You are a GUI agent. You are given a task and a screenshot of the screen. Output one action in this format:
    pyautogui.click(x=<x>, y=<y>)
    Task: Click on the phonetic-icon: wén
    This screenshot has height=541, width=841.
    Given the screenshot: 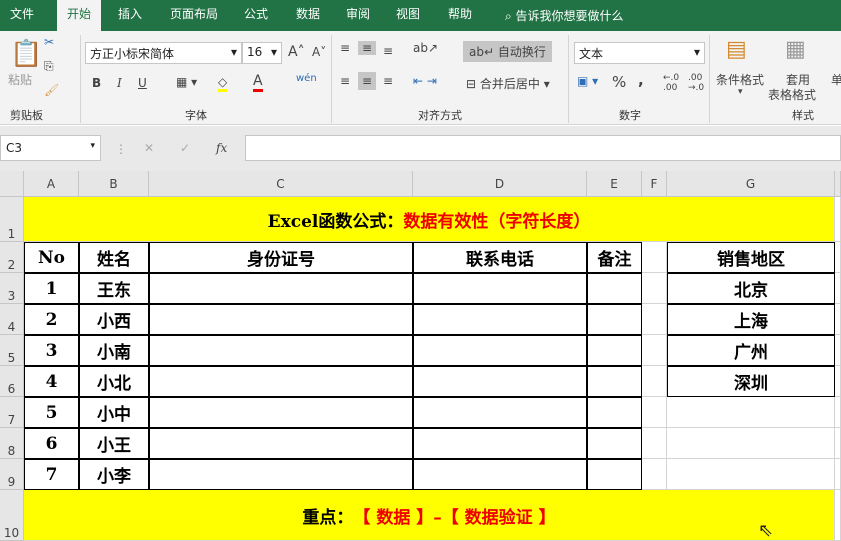 What is the action you would take?
    pyautogui.click(x=306, y=78)
    